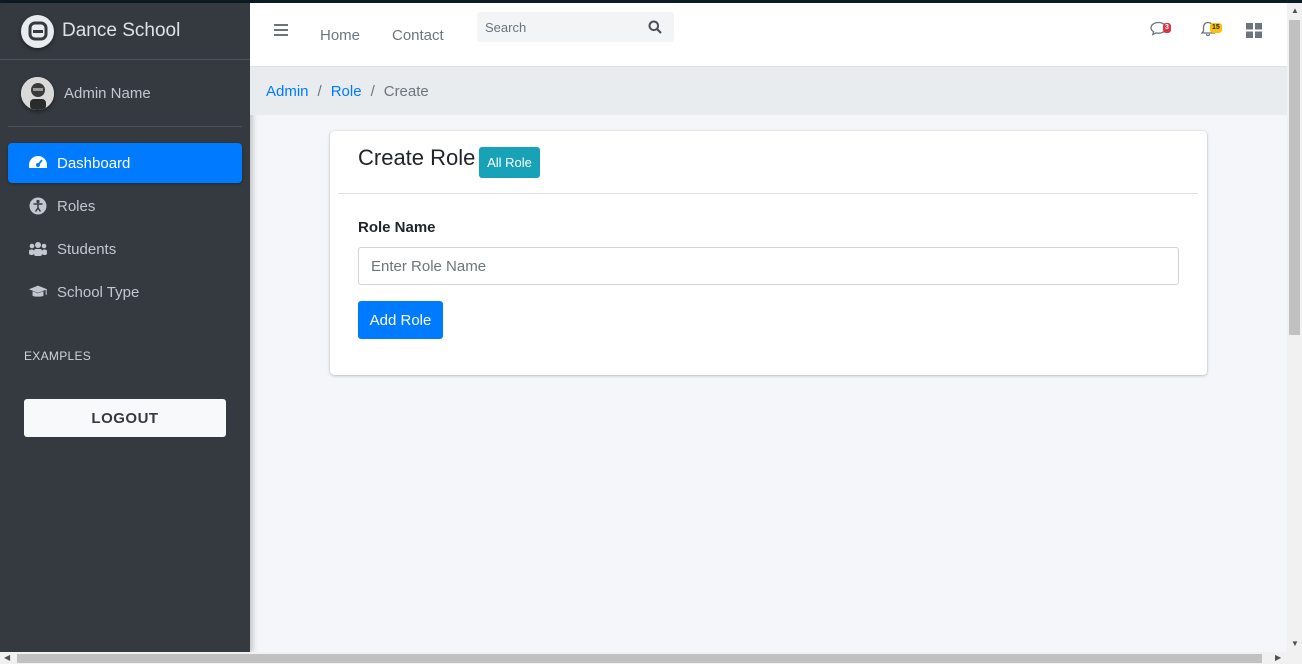 Image resolution: width=1302 pixels, height=664 pixels. Describe the element at coordinates (655, 27) in the screenshot. I see `search-icon` at that location.